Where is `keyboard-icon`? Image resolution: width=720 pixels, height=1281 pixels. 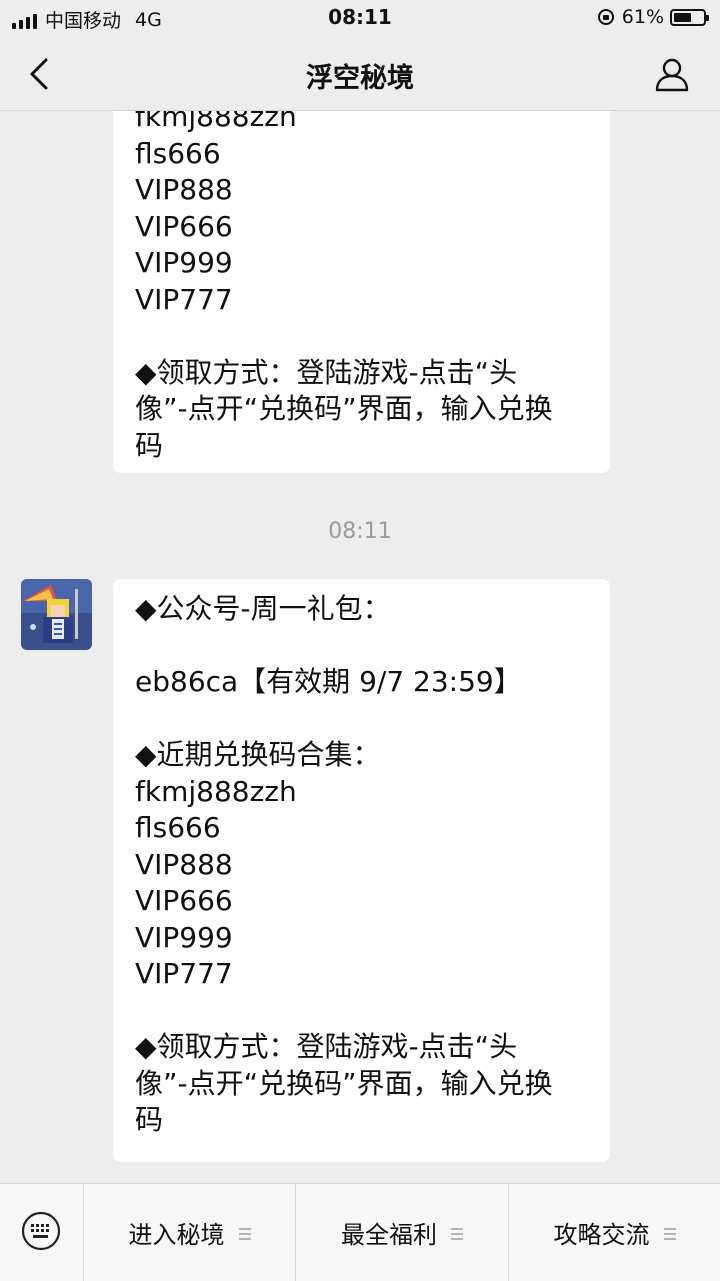 keyboard-icon is located at coordinates (41, 1231).